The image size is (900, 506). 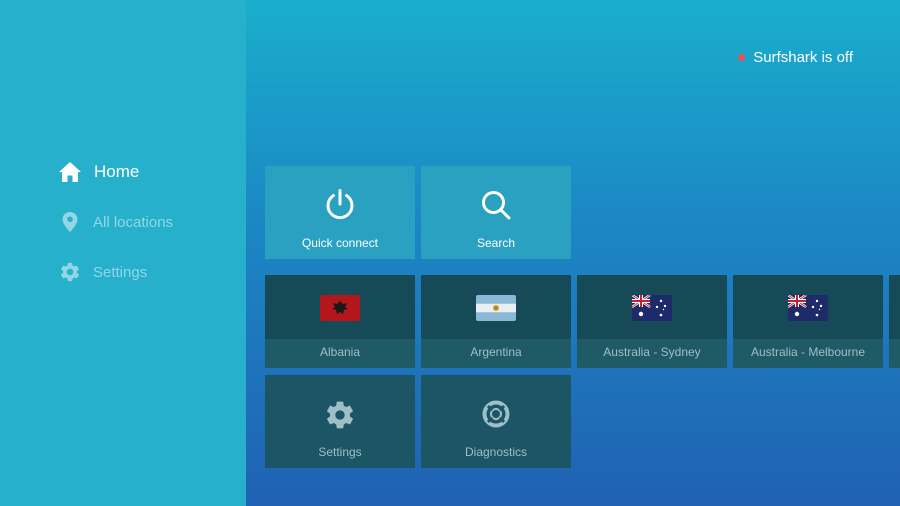 What do you see at coordinates (133, 222) in the screenshot?
I see `sidebar-item-label: All locations` at bounding box center [133, 222].